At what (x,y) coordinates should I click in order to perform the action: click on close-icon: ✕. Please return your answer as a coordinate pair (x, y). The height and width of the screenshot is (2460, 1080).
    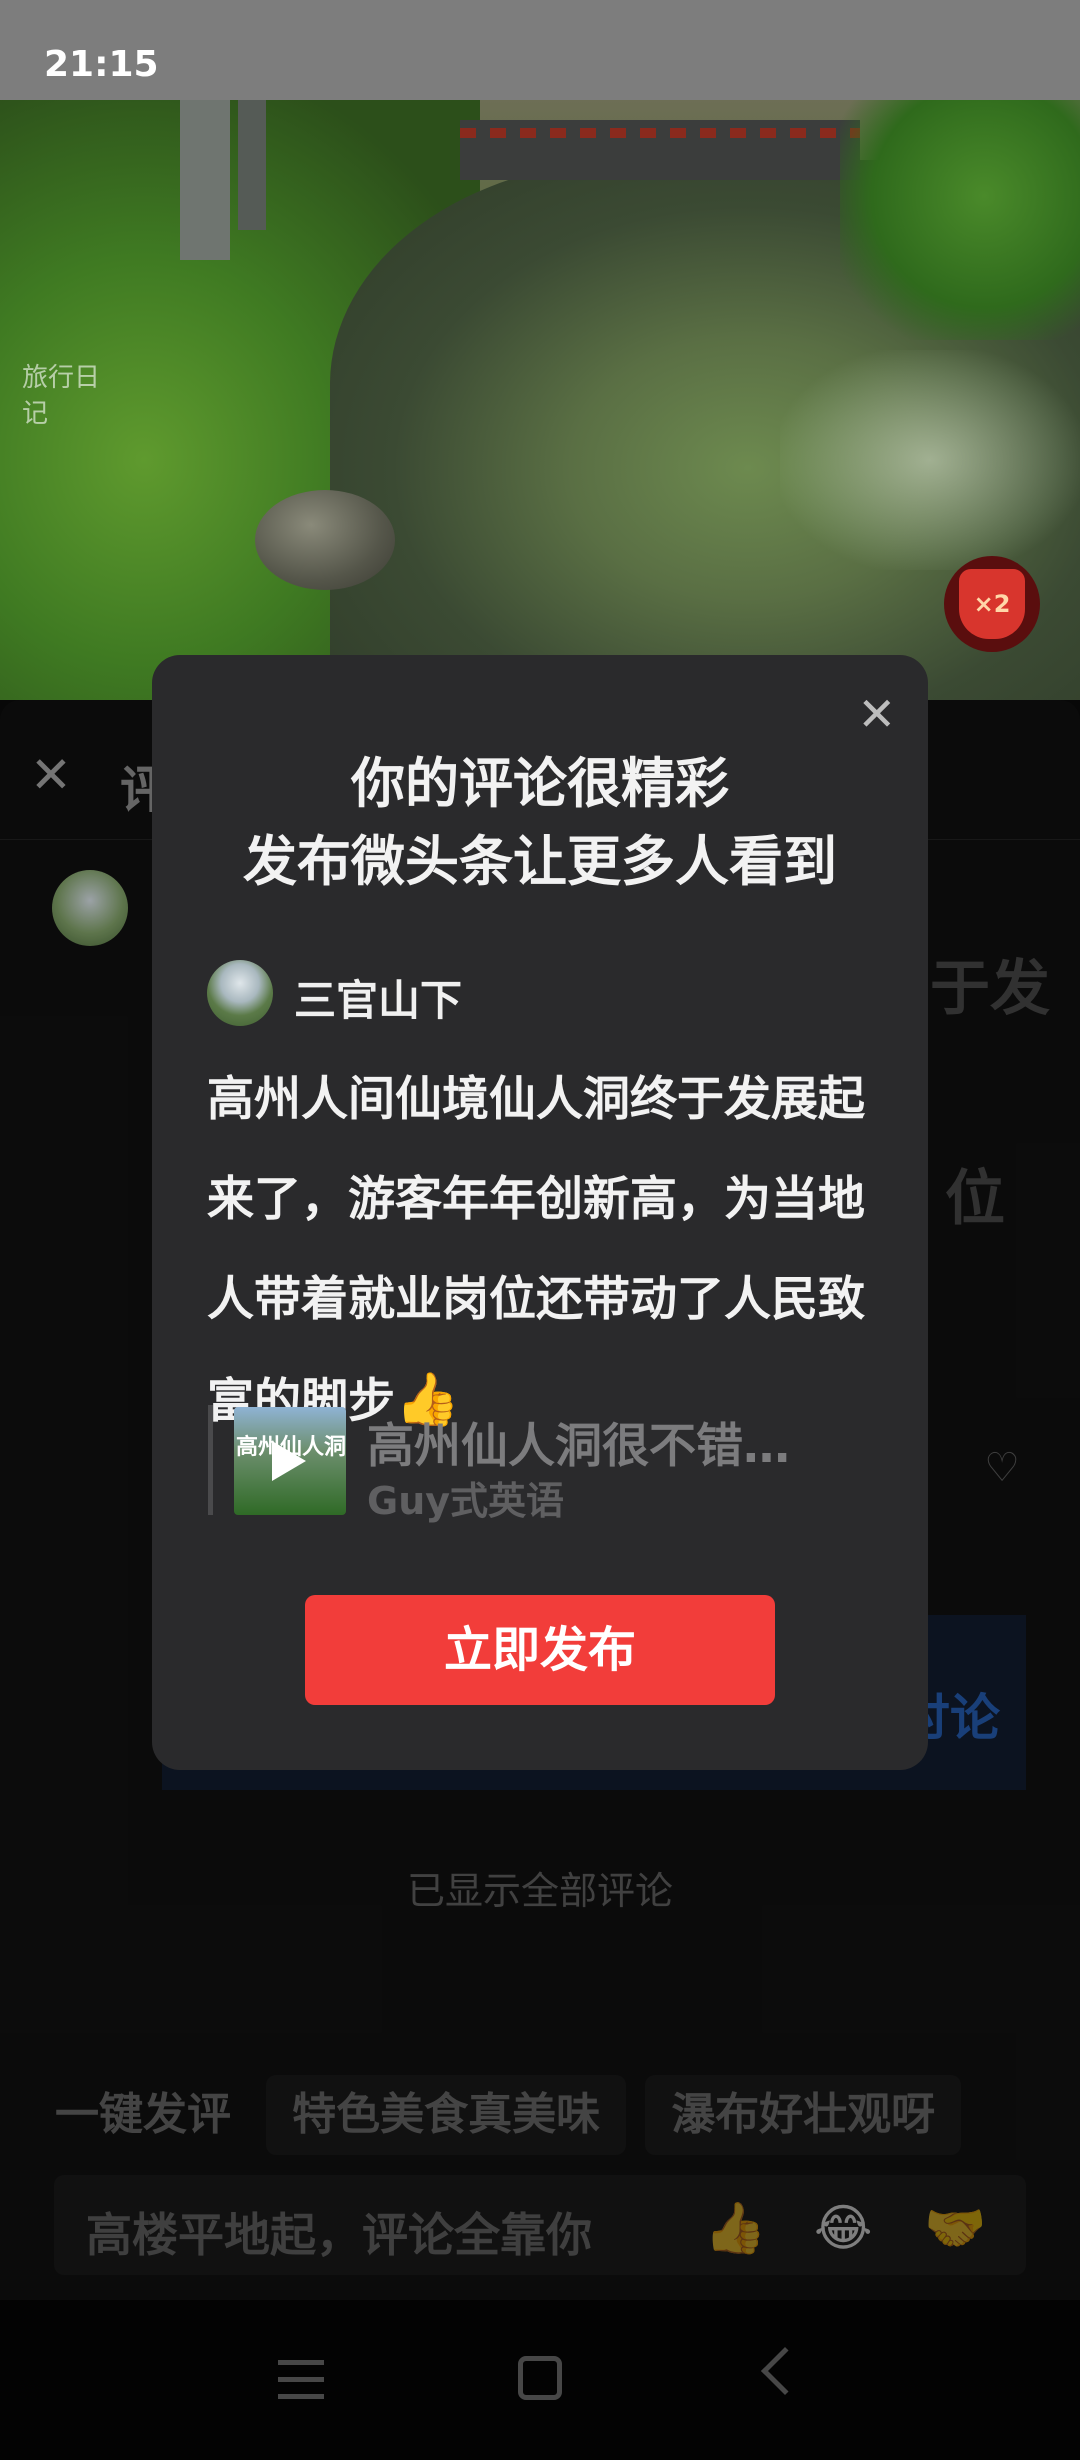
    Looking at the image, I should click on (876, 714).